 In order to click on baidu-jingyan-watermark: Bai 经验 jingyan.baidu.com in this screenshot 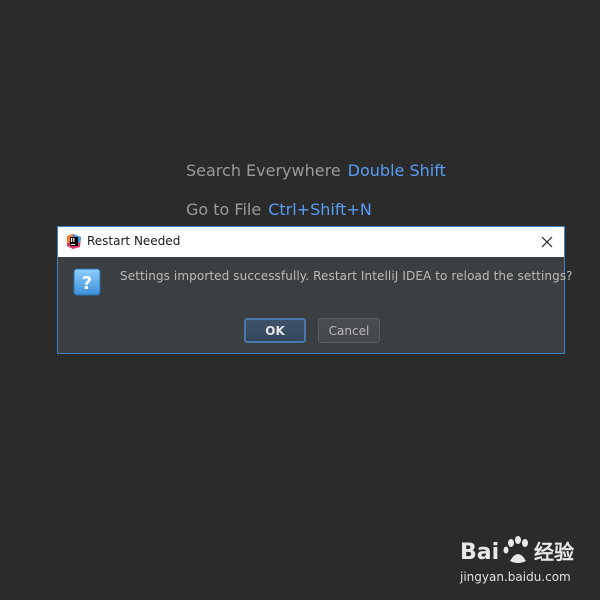, I will do `click(525, 562)`.